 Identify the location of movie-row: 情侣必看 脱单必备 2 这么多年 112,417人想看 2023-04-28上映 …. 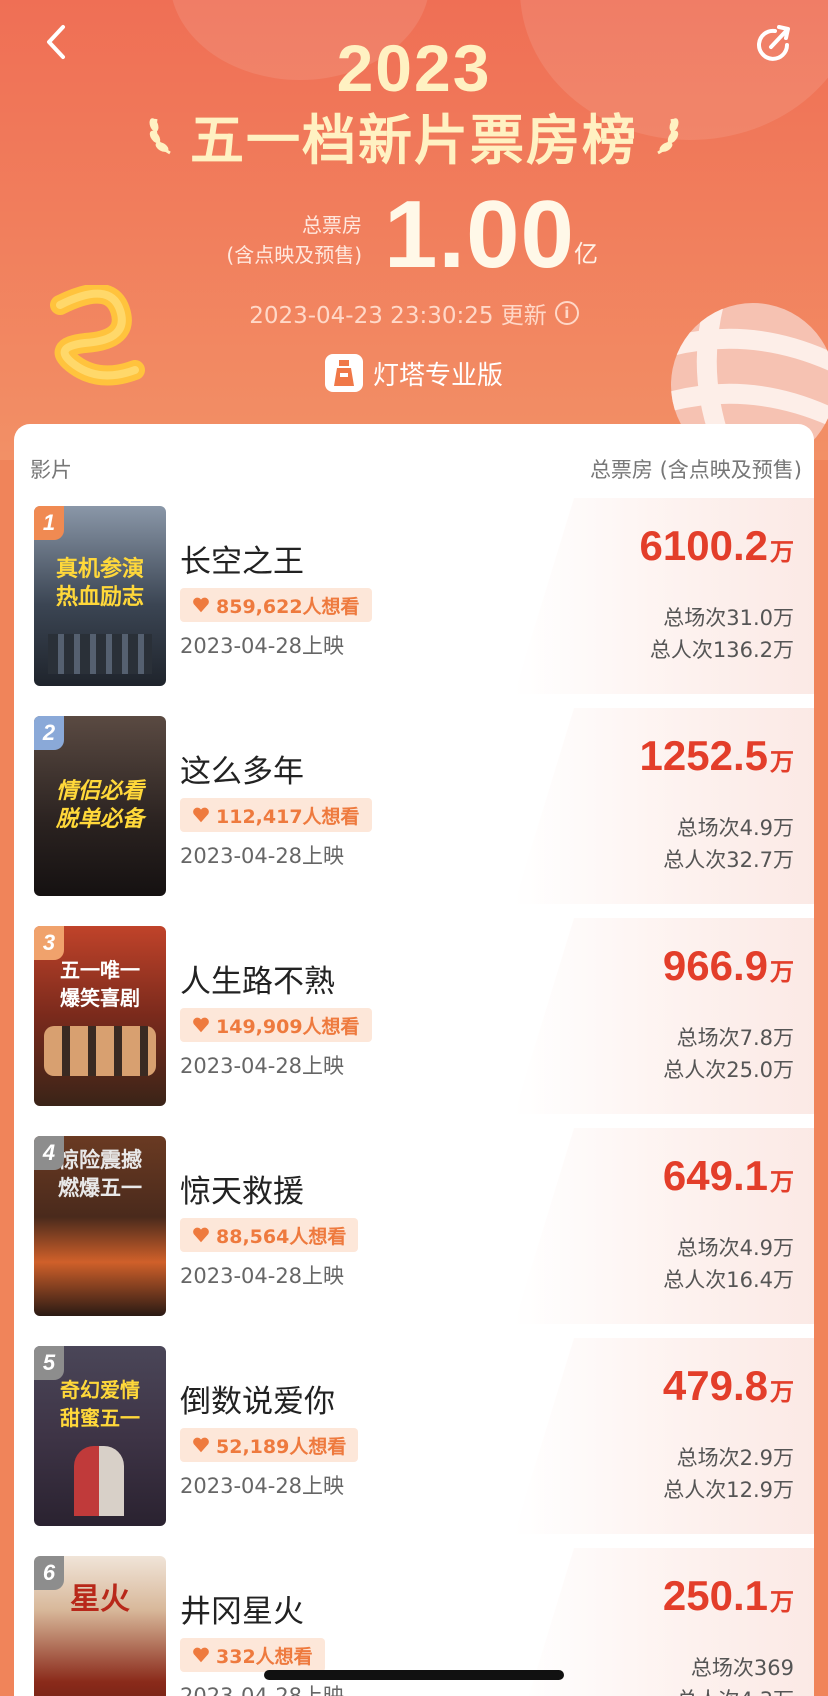
(414, 806).